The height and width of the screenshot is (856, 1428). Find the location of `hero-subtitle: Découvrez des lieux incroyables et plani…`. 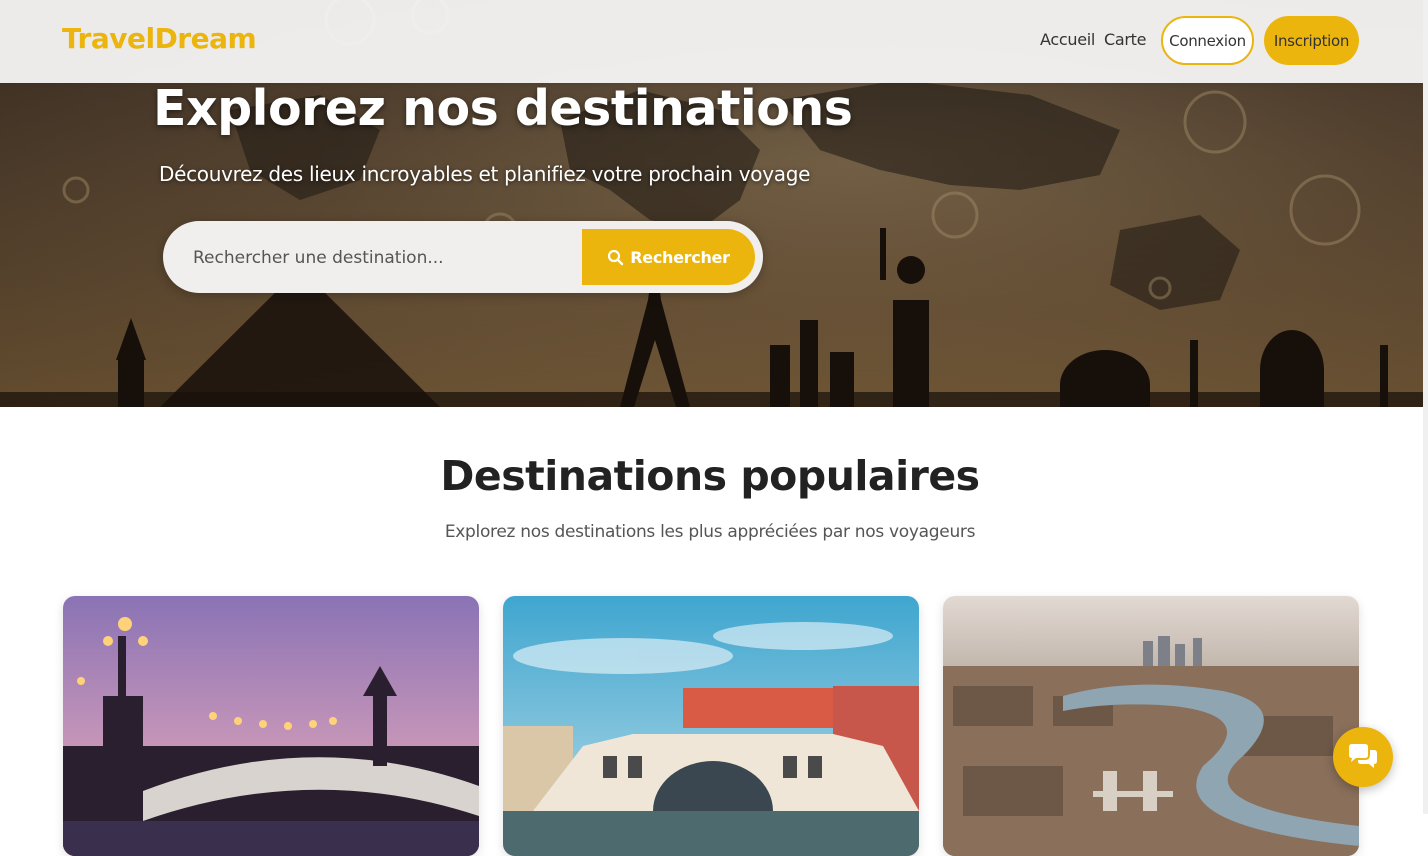

hero-subtitle: Découvrez des lieux incroyables et plani… is located at coordinates (485, 174).